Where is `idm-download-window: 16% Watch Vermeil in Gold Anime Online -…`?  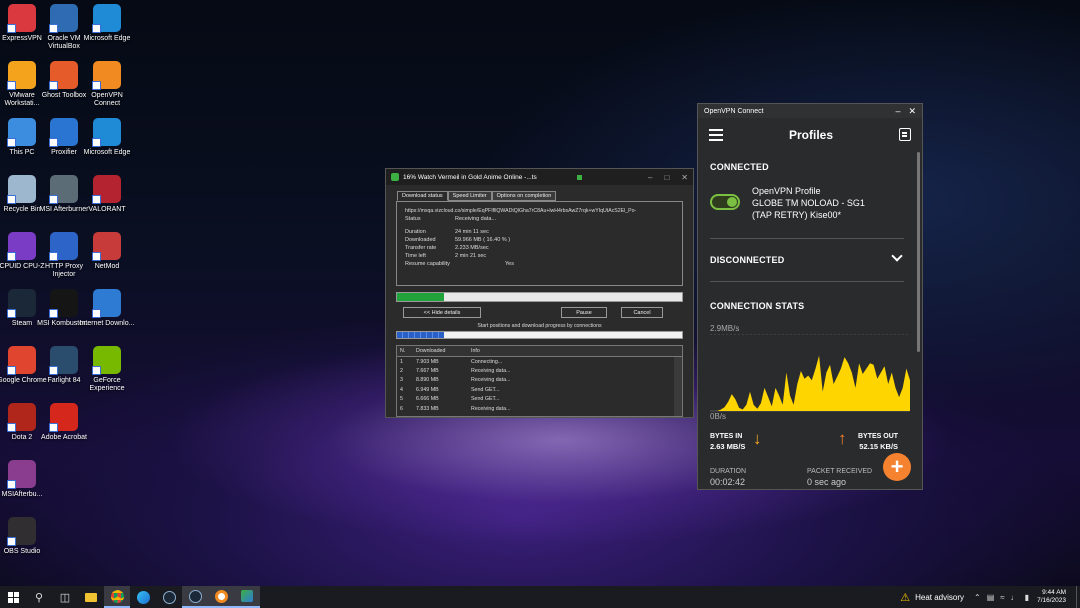 idm-download-window: 16% Watch Vermeil in Gold Anime Online -… is located at coordinates (539, 293).